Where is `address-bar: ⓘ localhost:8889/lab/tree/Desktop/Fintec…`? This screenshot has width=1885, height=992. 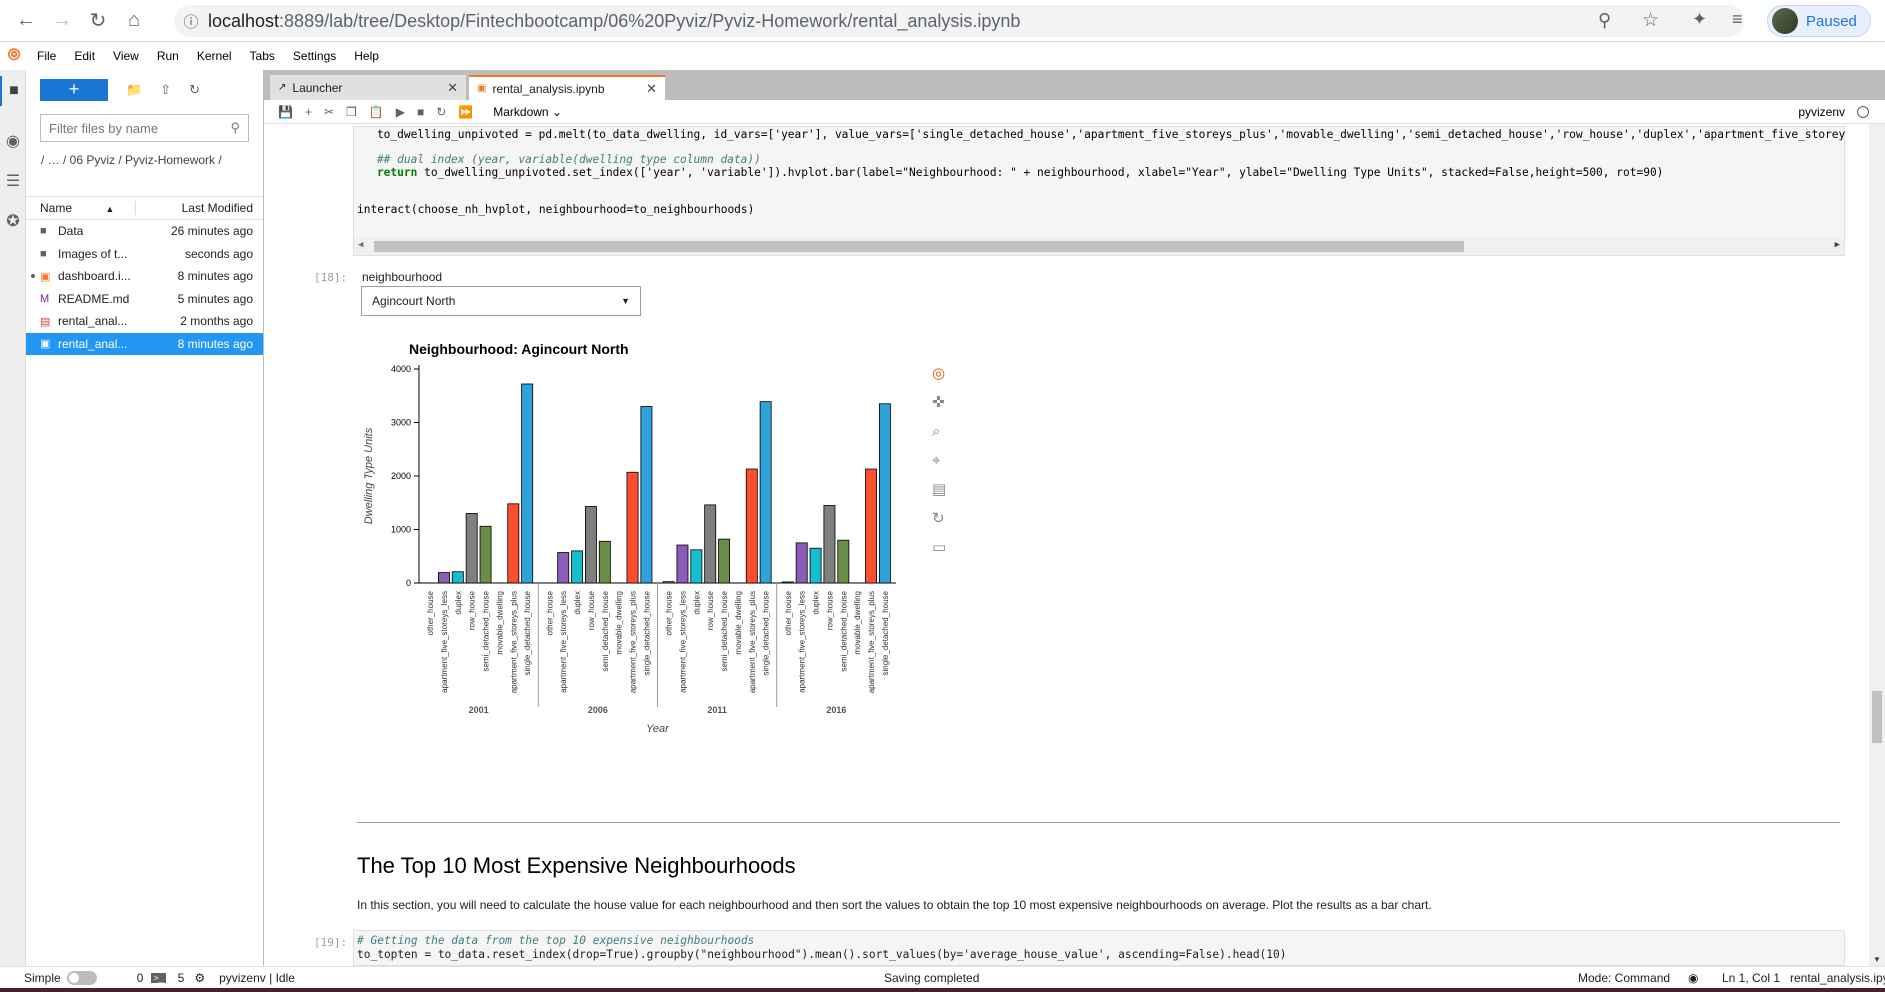
address-bar: ⓘ localhost:8889/lab/tree/Desktop/Fintec… is located at coordinates (959, 21).